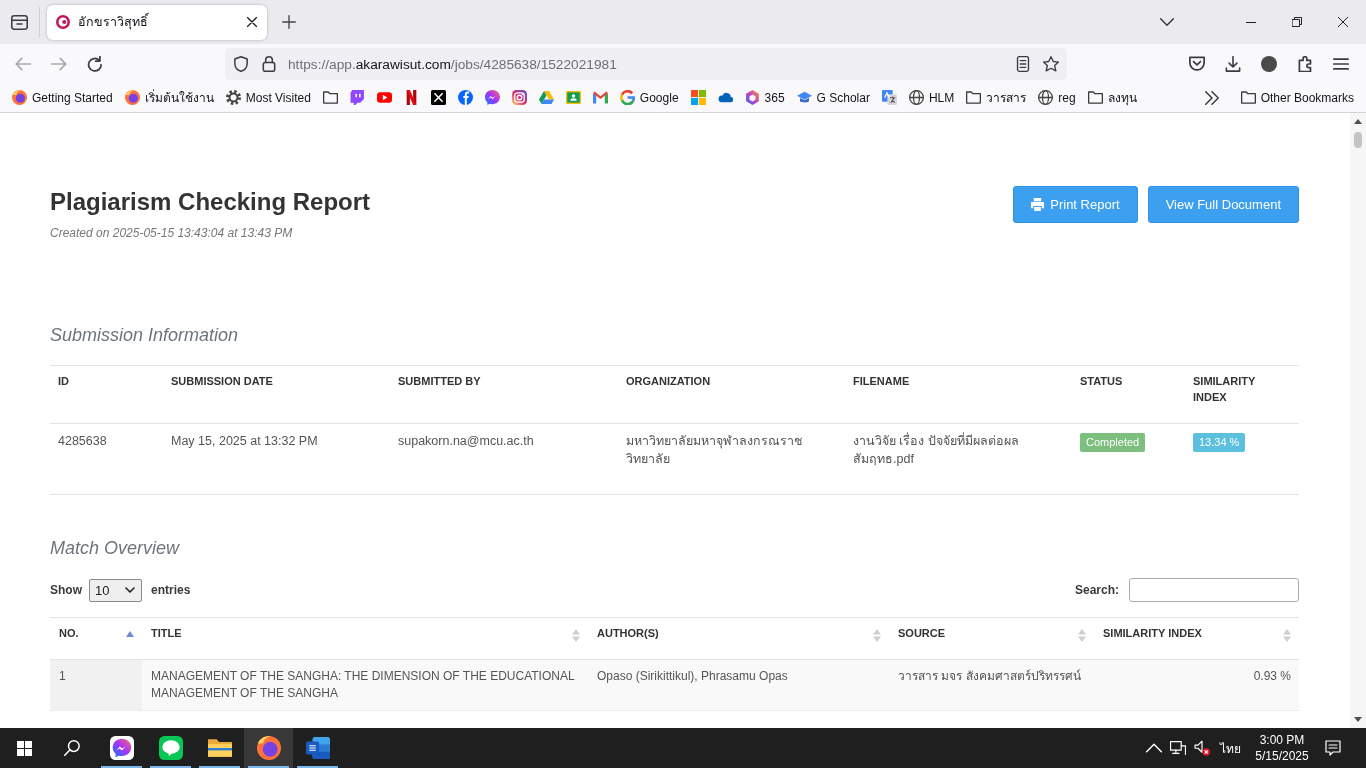 This screenshot has width=1366, height=768. Describe the element at coordinates (384, 97) in the screenshot. I see `play-icon` at that location.